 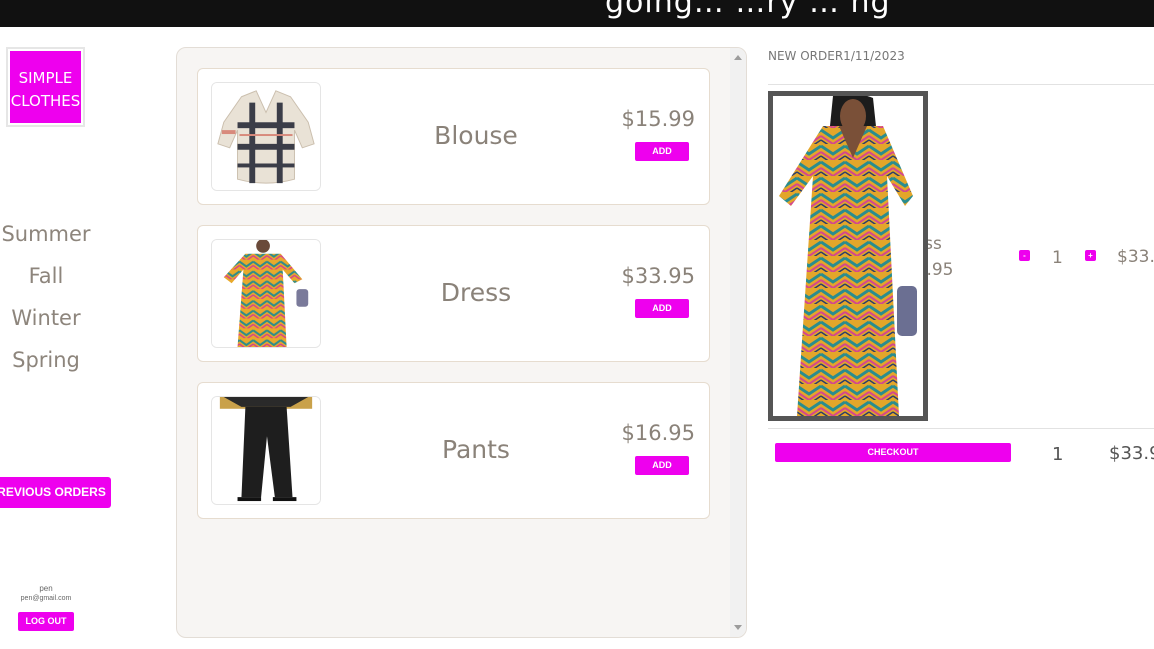 I want to click on increase-quantity-button: +, so click(x=1090, y=255).